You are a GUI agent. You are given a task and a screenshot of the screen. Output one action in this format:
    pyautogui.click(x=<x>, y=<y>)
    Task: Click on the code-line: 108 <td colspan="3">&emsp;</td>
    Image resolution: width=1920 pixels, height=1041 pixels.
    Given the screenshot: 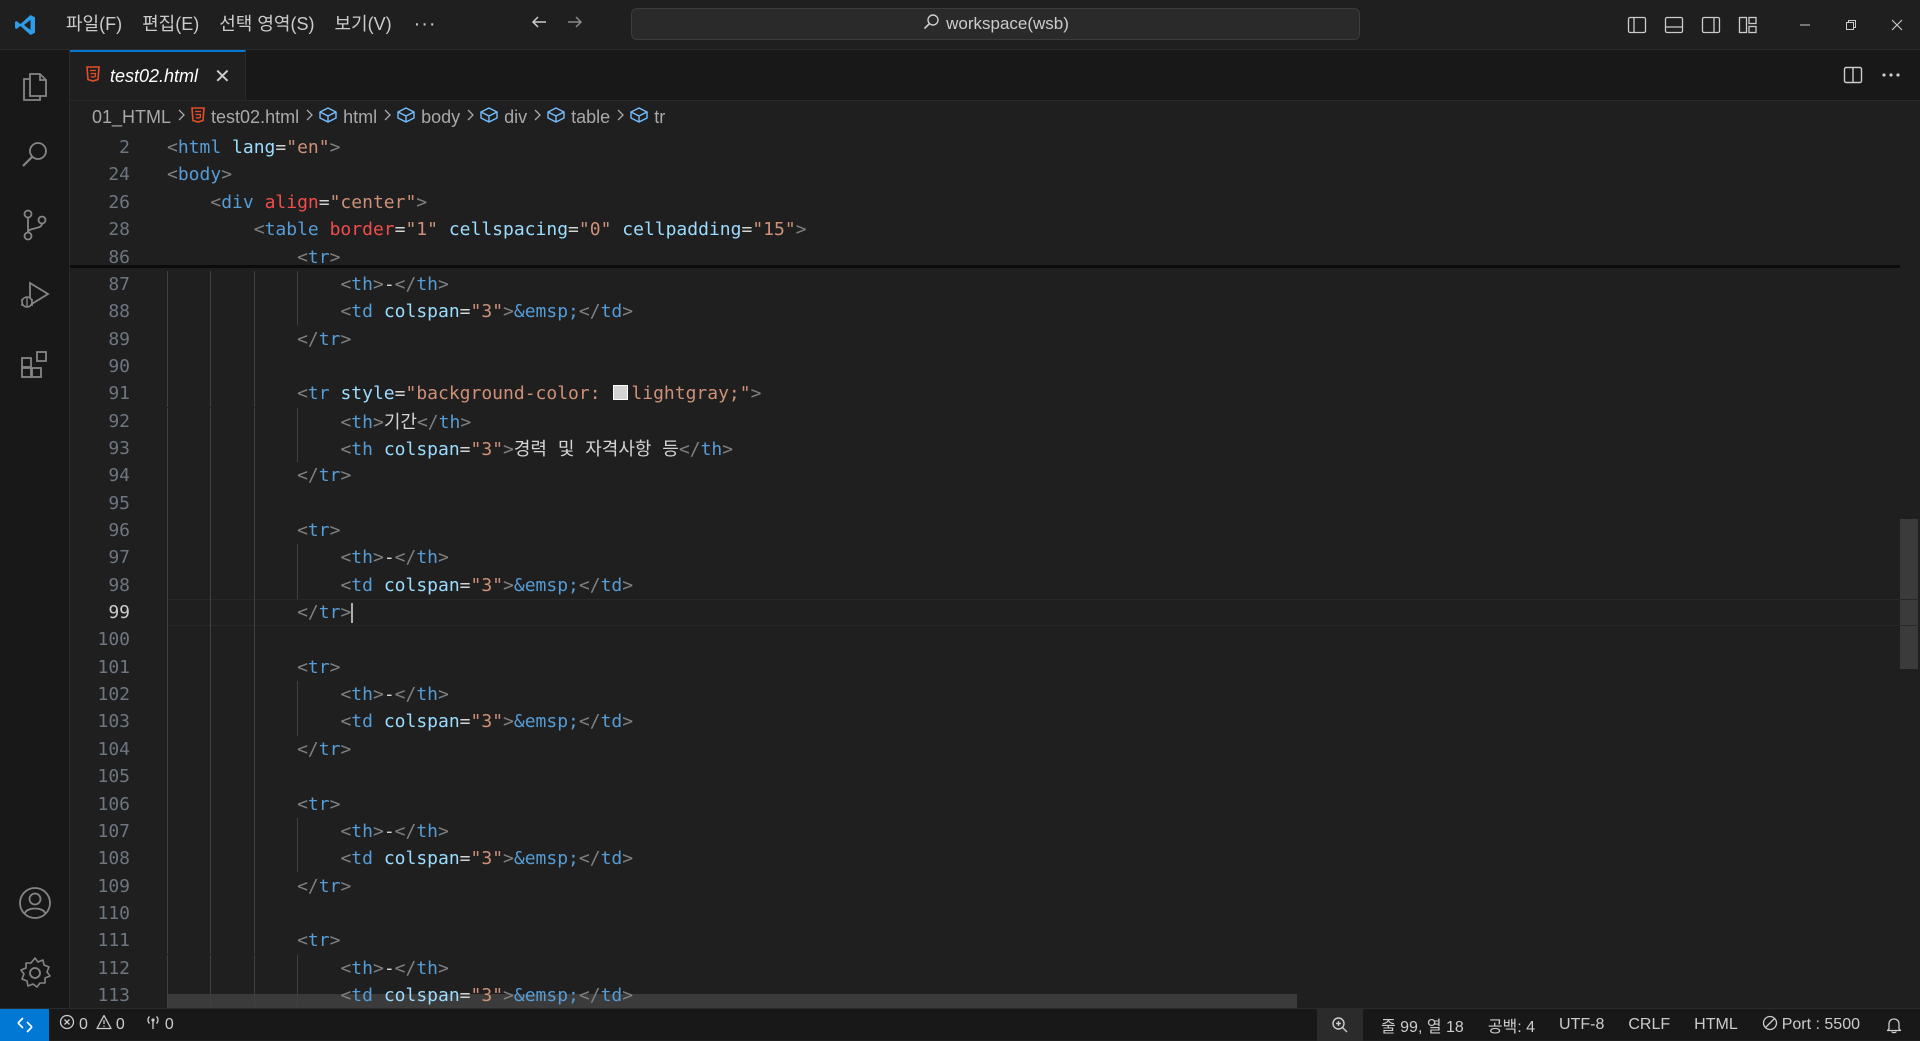 What is the action you would take?
    pyautogui.click(x=985, y=858)
    